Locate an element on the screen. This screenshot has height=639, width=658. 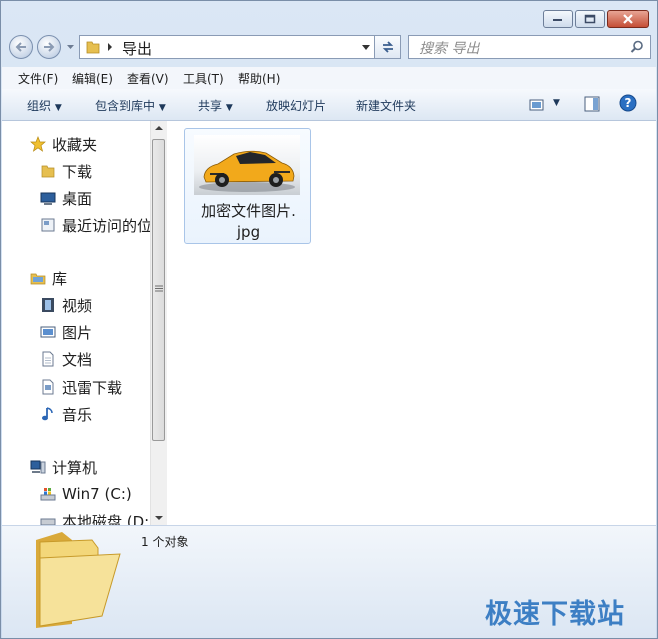
nav-scrollbar is located at coordinates (158, 323).